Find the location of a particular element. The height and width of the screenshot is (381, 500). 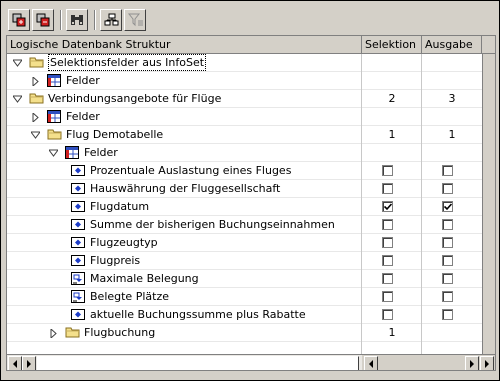

tree-row: Summe der bisherigen Buchungseinnahmen is located at coordinates (244, 225).